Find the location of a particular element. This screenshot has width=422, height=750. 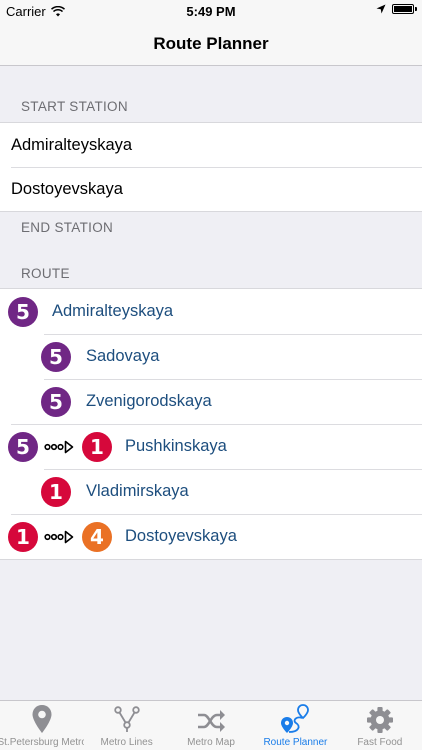

route-step: 5 Zvenigorodskaya is located at coordinates (211, 401).